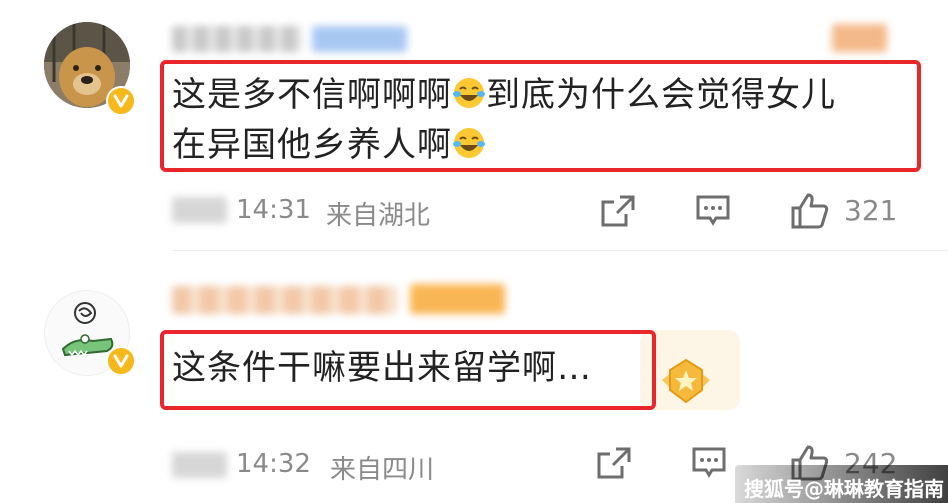  I want to click on comment-text-part2: 到底为什么会觉得女儿, so click(661, 95).